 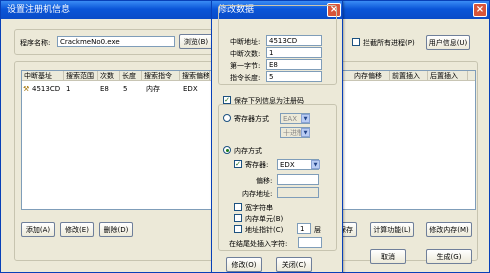 I want to click on delete-button: 删除(D), so click(x=116, y=229).